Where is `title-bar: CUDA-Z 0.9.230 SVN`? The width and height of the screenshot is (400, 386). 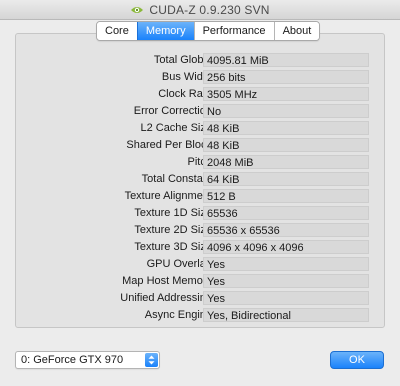 title-bar: CUDA-Z 0.9.230 SVN is located at coordinates (200, 10).